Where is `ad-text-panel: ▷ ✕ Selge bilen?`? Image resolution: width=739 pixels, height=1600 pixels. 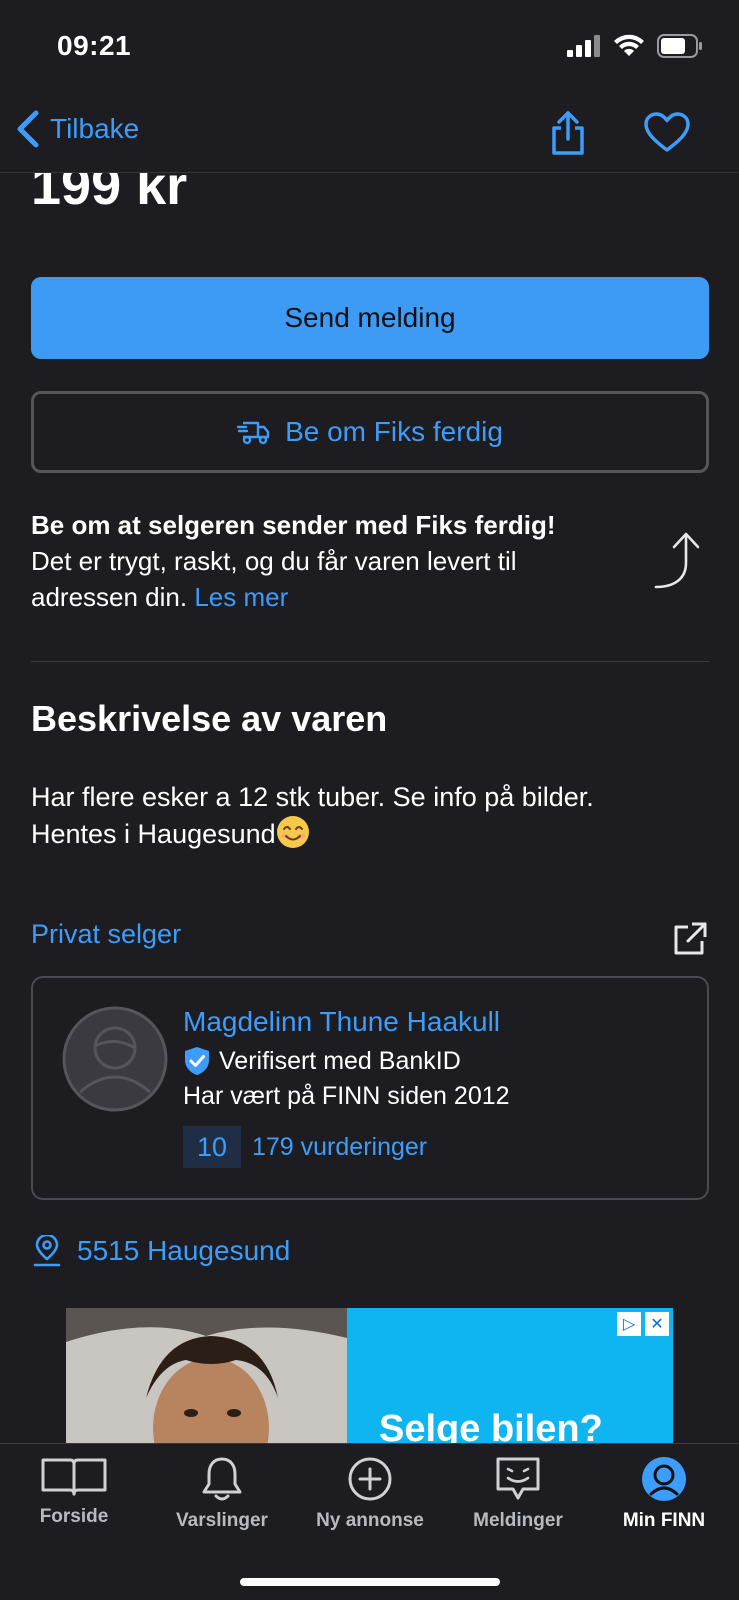 ad-text-panel: ▷ ✕ Selge bilen? is located at coordinates (510, 1375).